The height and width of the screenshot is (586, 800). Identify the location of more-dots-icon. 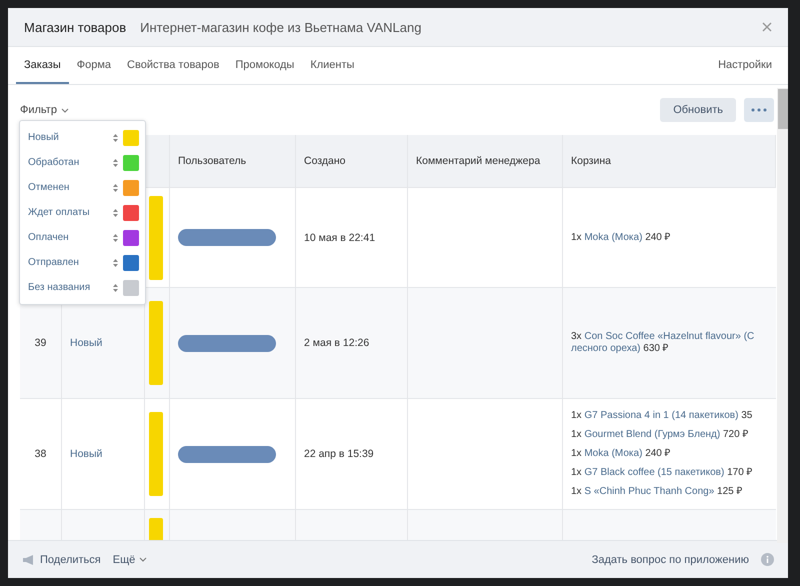
(759, 110).